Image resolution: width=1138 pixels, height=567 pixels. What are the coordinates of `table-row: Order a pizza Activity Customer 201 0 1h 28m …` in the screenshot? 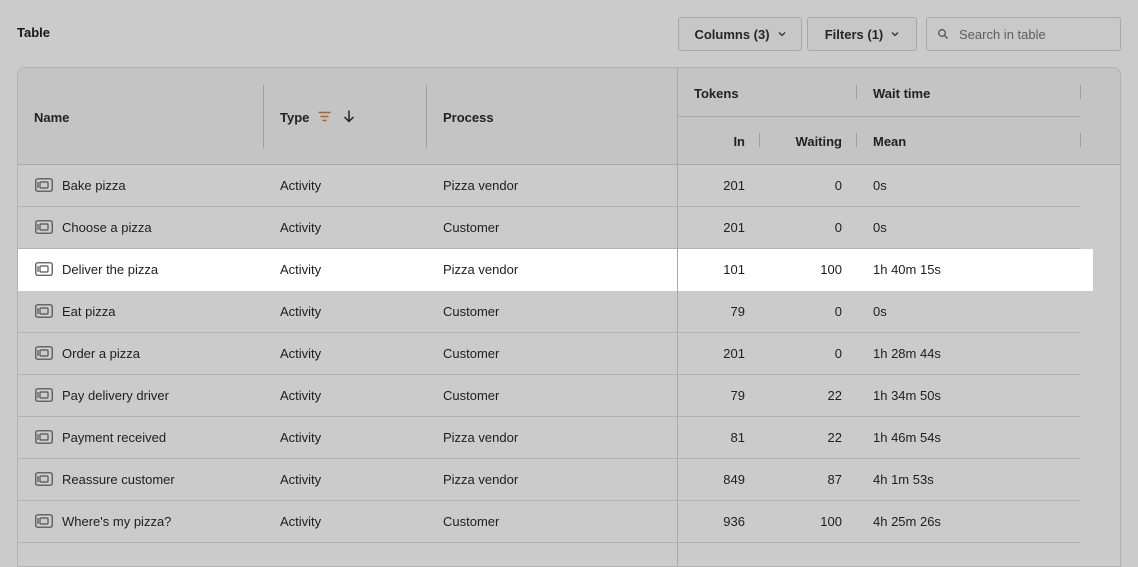 It's located at (549, 354).